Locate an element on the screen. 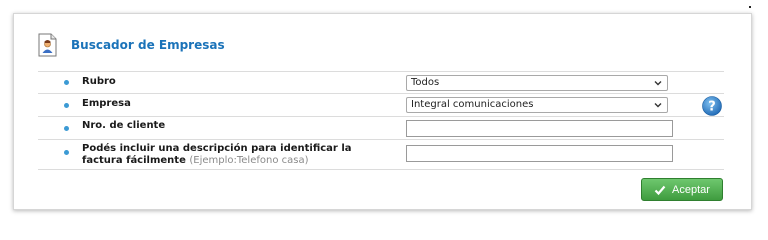 Image resolution: width=768 pixels, height=240 pixels. rubro-select-value: Todos is located at coordinates (425, 82).